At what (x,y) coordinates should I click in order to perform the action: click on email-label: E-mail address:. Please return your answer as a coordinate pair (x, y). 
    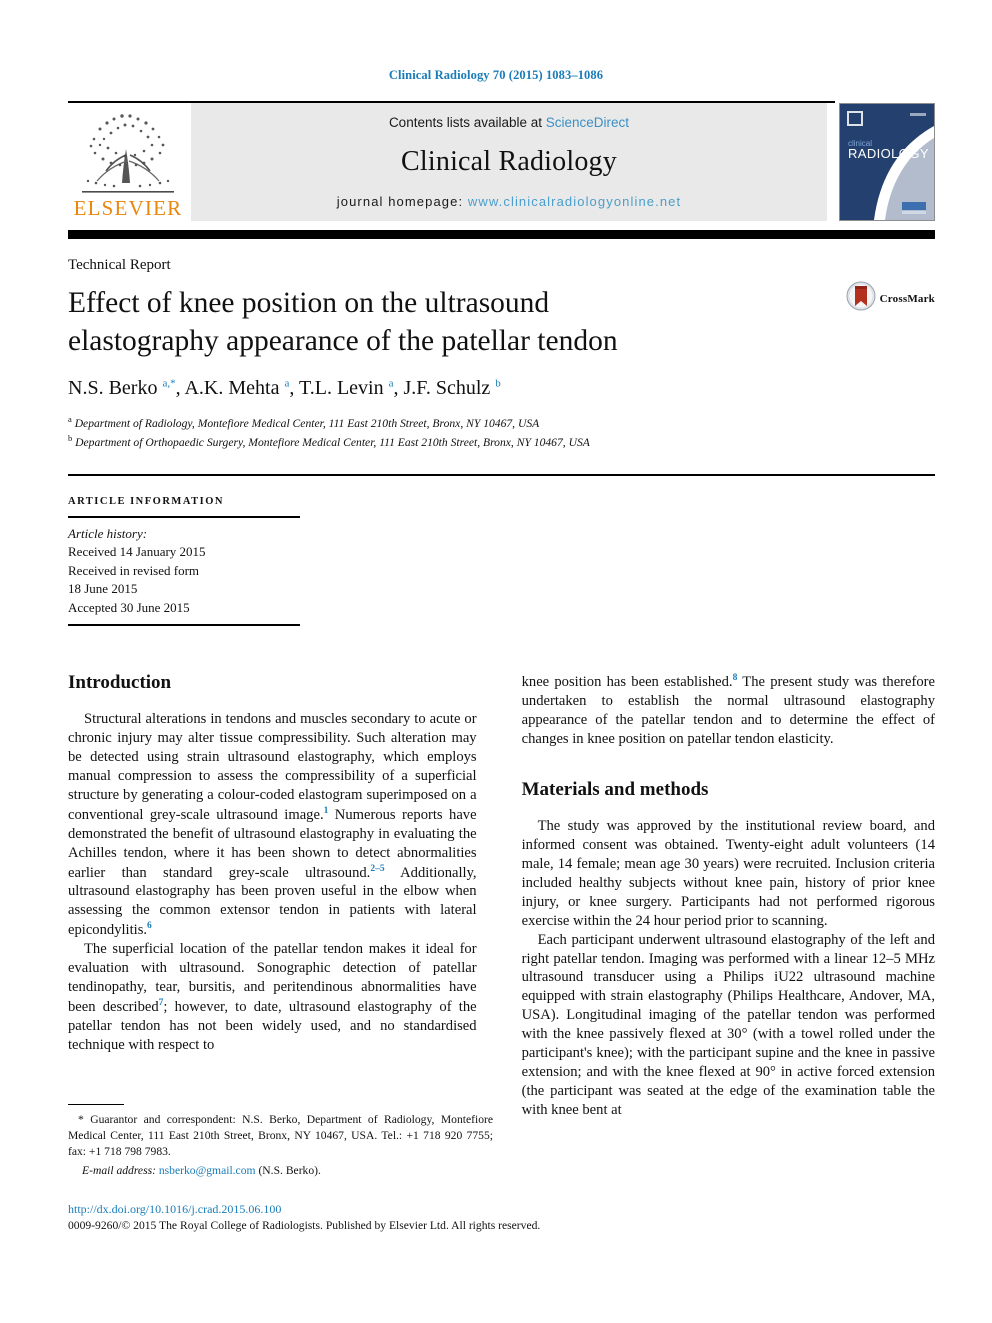
    Looking at the image, I should click on (119, 1170).